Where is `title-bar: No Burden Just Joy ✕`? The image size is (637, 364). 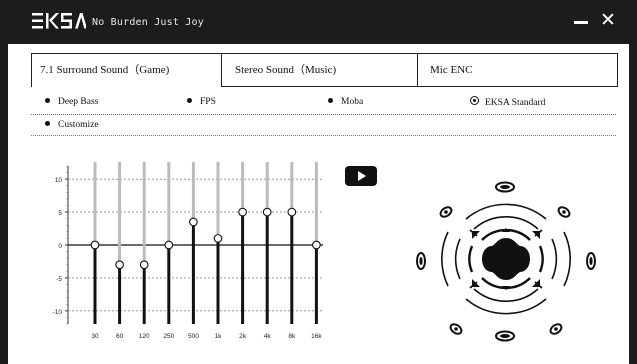 title-bar: No Burden Just Joy ✕ is located at coordinates (318, 22).